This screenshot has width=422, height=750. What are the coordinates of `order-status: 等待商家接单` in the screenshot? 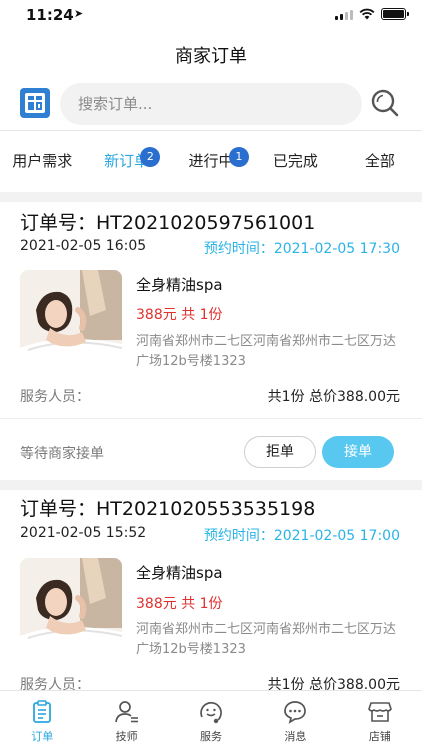 It's located at (62, 454).